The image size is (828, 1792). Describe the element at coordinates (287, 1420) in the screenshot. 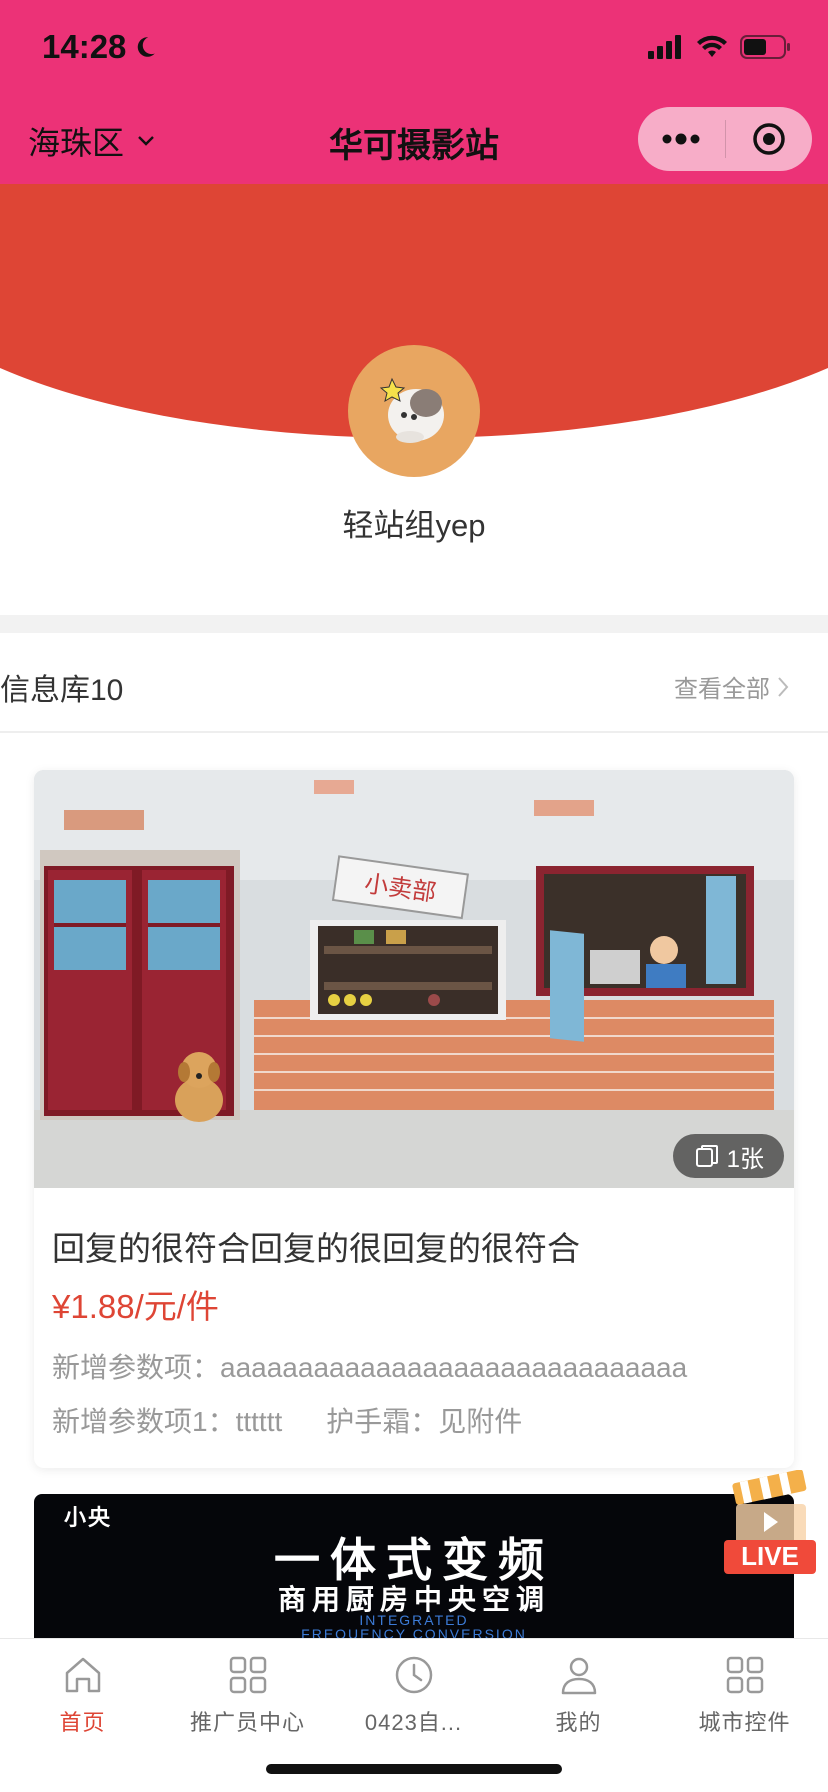

I see `param-row-2: 新增参数项1：tttttt 护手霜：见附件` at that location.